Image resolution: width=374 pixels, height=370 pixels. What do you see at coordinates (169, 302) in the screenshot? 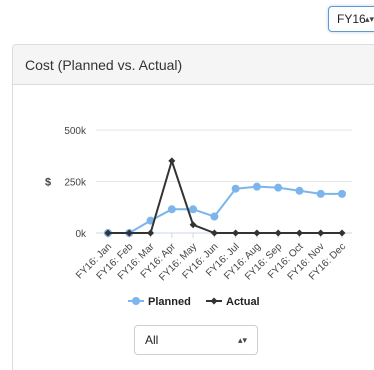
I see `legend-item-planned: Planned` at bounding box center [169, 302].